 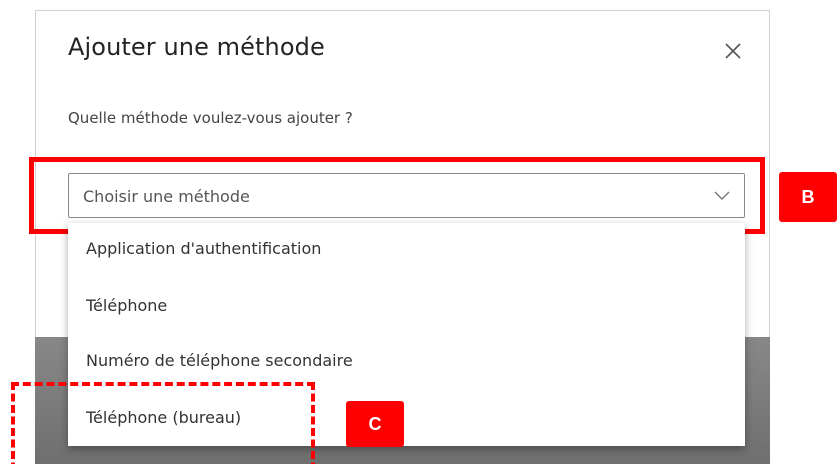 I want to click on option-label: Numéro de téléphone secondaire, so click(x=219, y=360).